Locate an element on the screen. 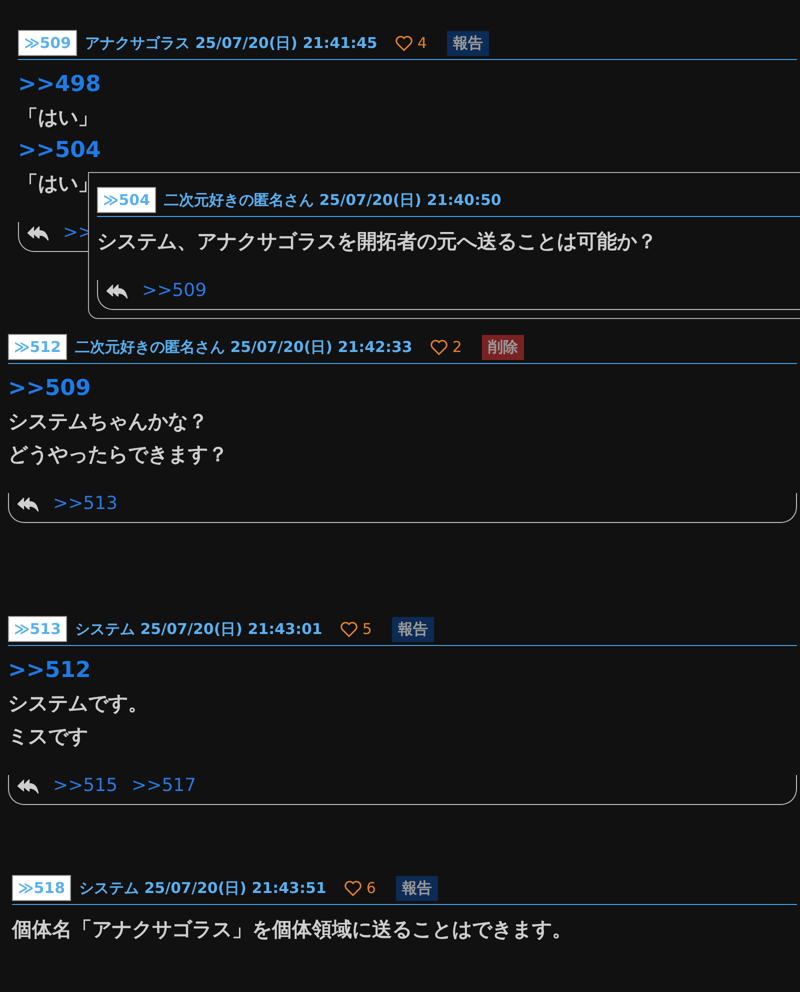 Image resolution: width=800 pixels, height=992 pixels. like-count: 2 is located at coordinates (457, 347).